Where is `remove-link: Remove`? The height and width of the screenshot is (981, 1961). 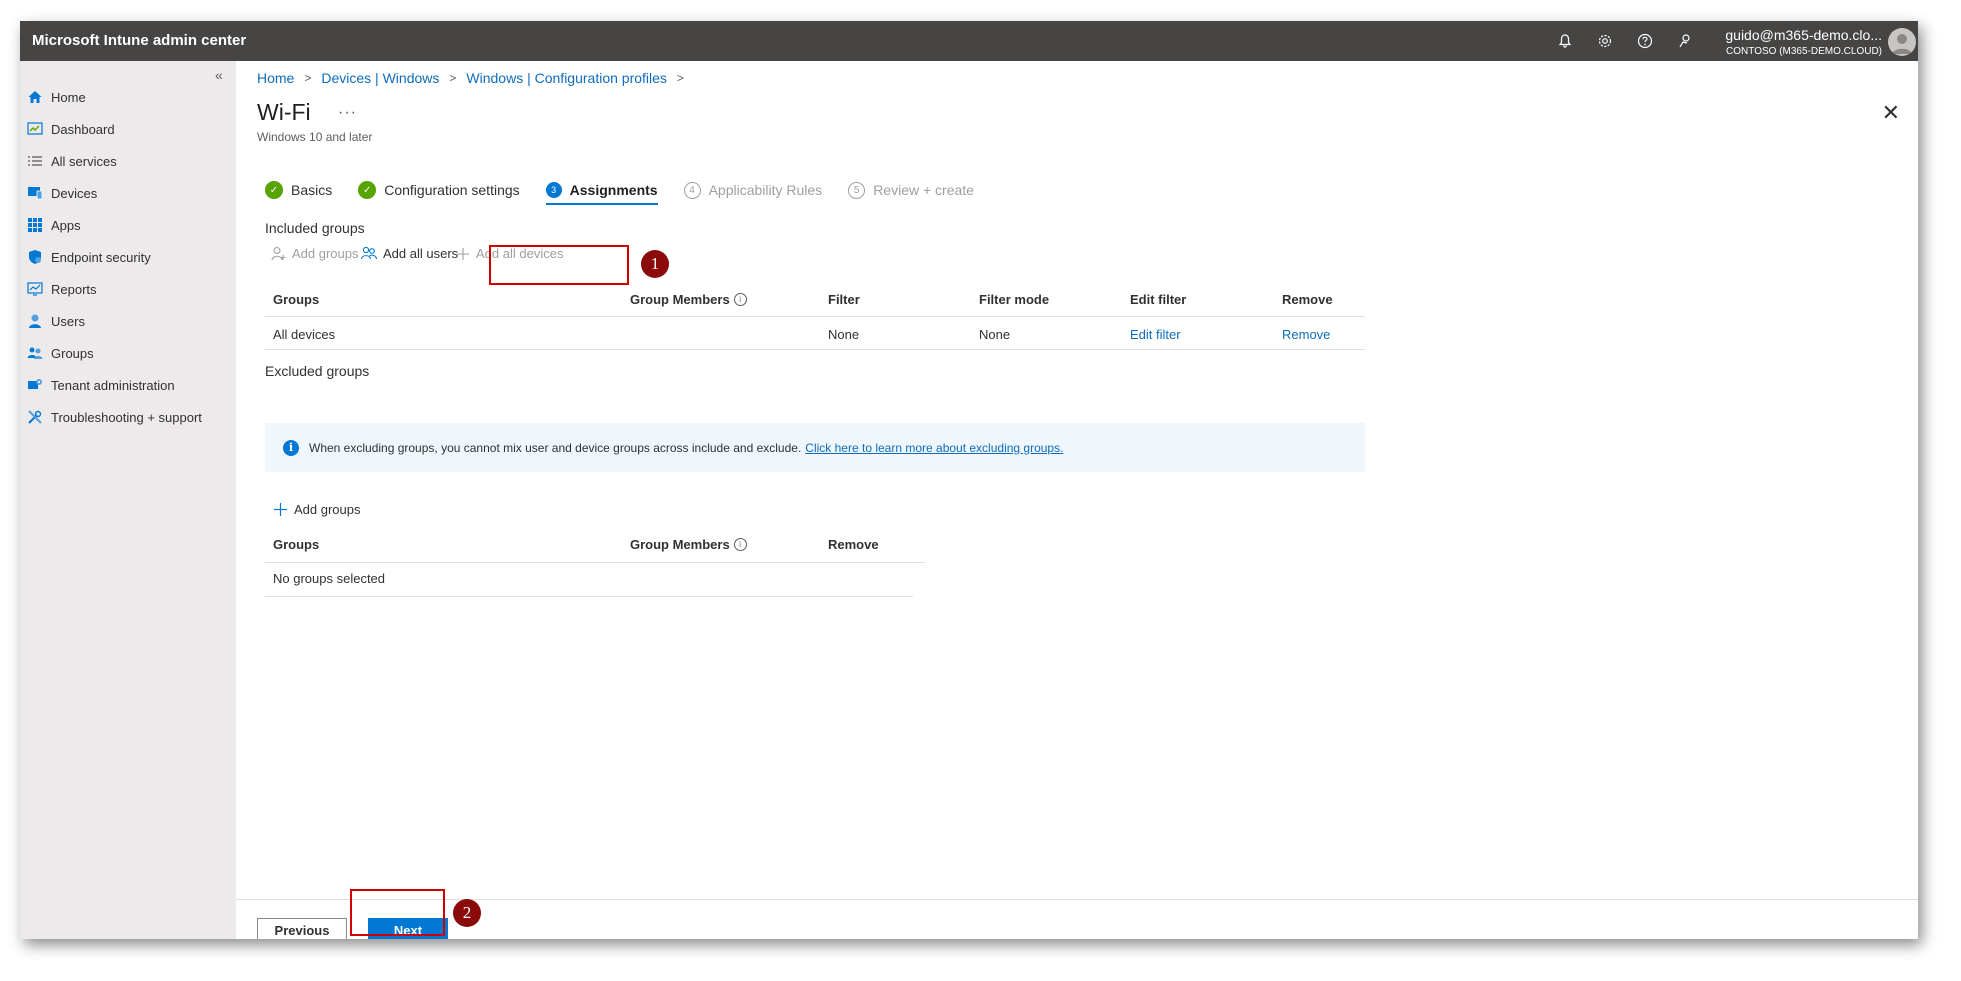 remove-link: Remove is located at coordinates (1306, 334).